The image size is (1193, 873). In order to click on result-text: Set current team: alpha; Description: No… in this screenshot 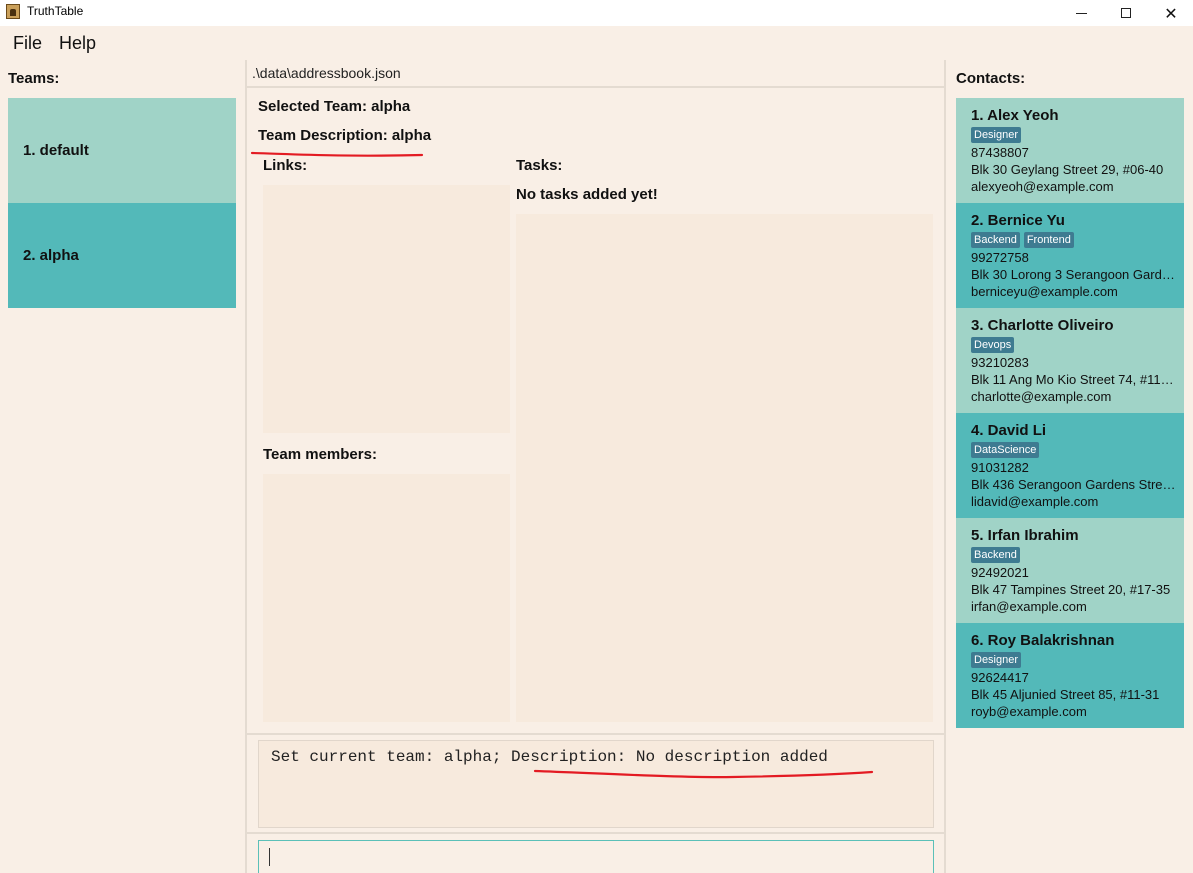, I will do `click(549, 757)`.